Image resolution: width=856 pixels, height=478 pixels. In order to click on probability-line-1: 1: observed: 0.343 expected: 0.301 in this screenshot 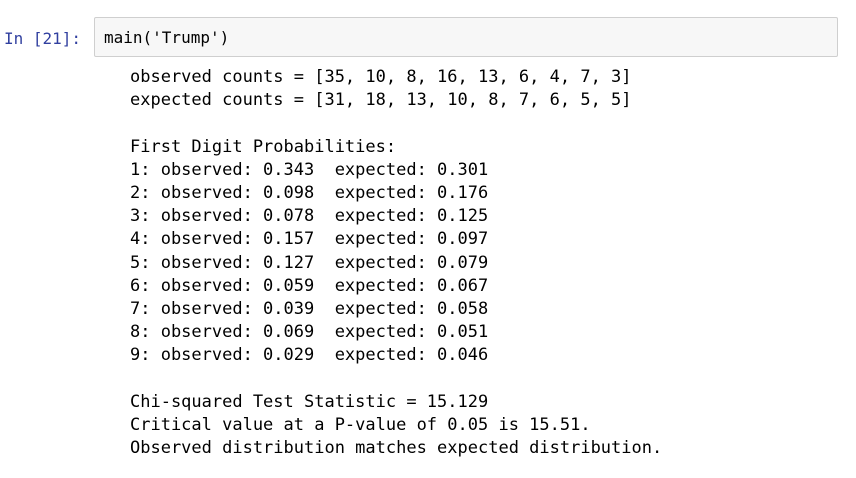, I will do `click(309, 169)`.